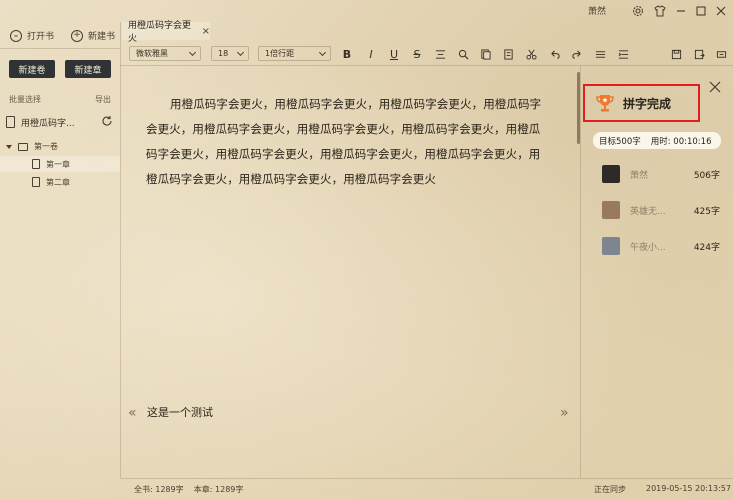  Describe the element at coordinates (721, 11) in the screenshot. I see `close-icon` at that location.